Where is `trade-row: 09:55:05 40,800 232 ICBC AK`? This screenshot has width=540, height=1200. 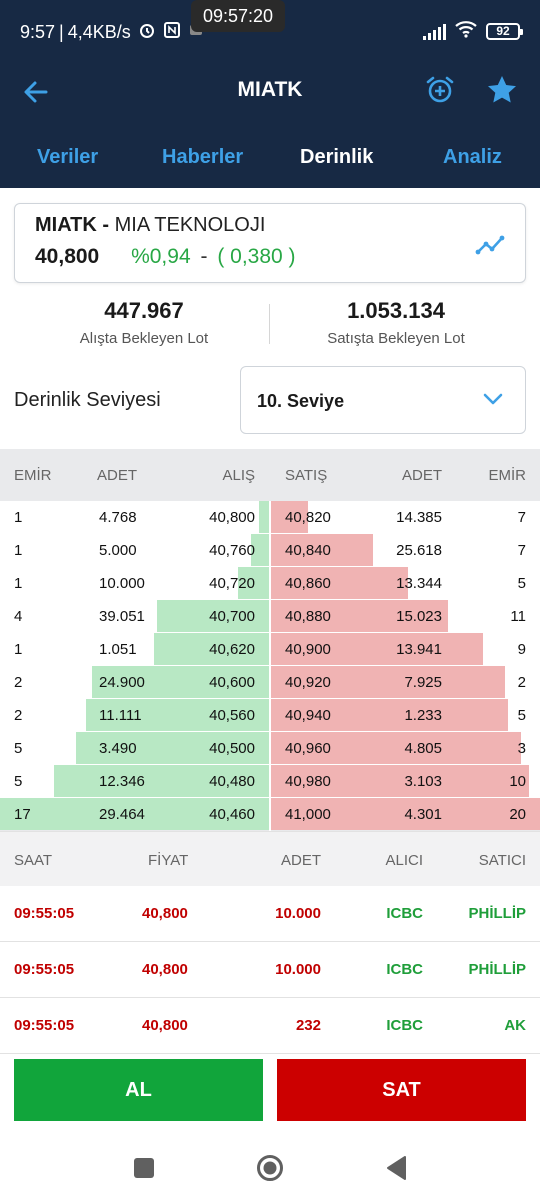
trade-row: 09:55:05 40,800 232 ICBC AK is located at coordinates (270, 1026).